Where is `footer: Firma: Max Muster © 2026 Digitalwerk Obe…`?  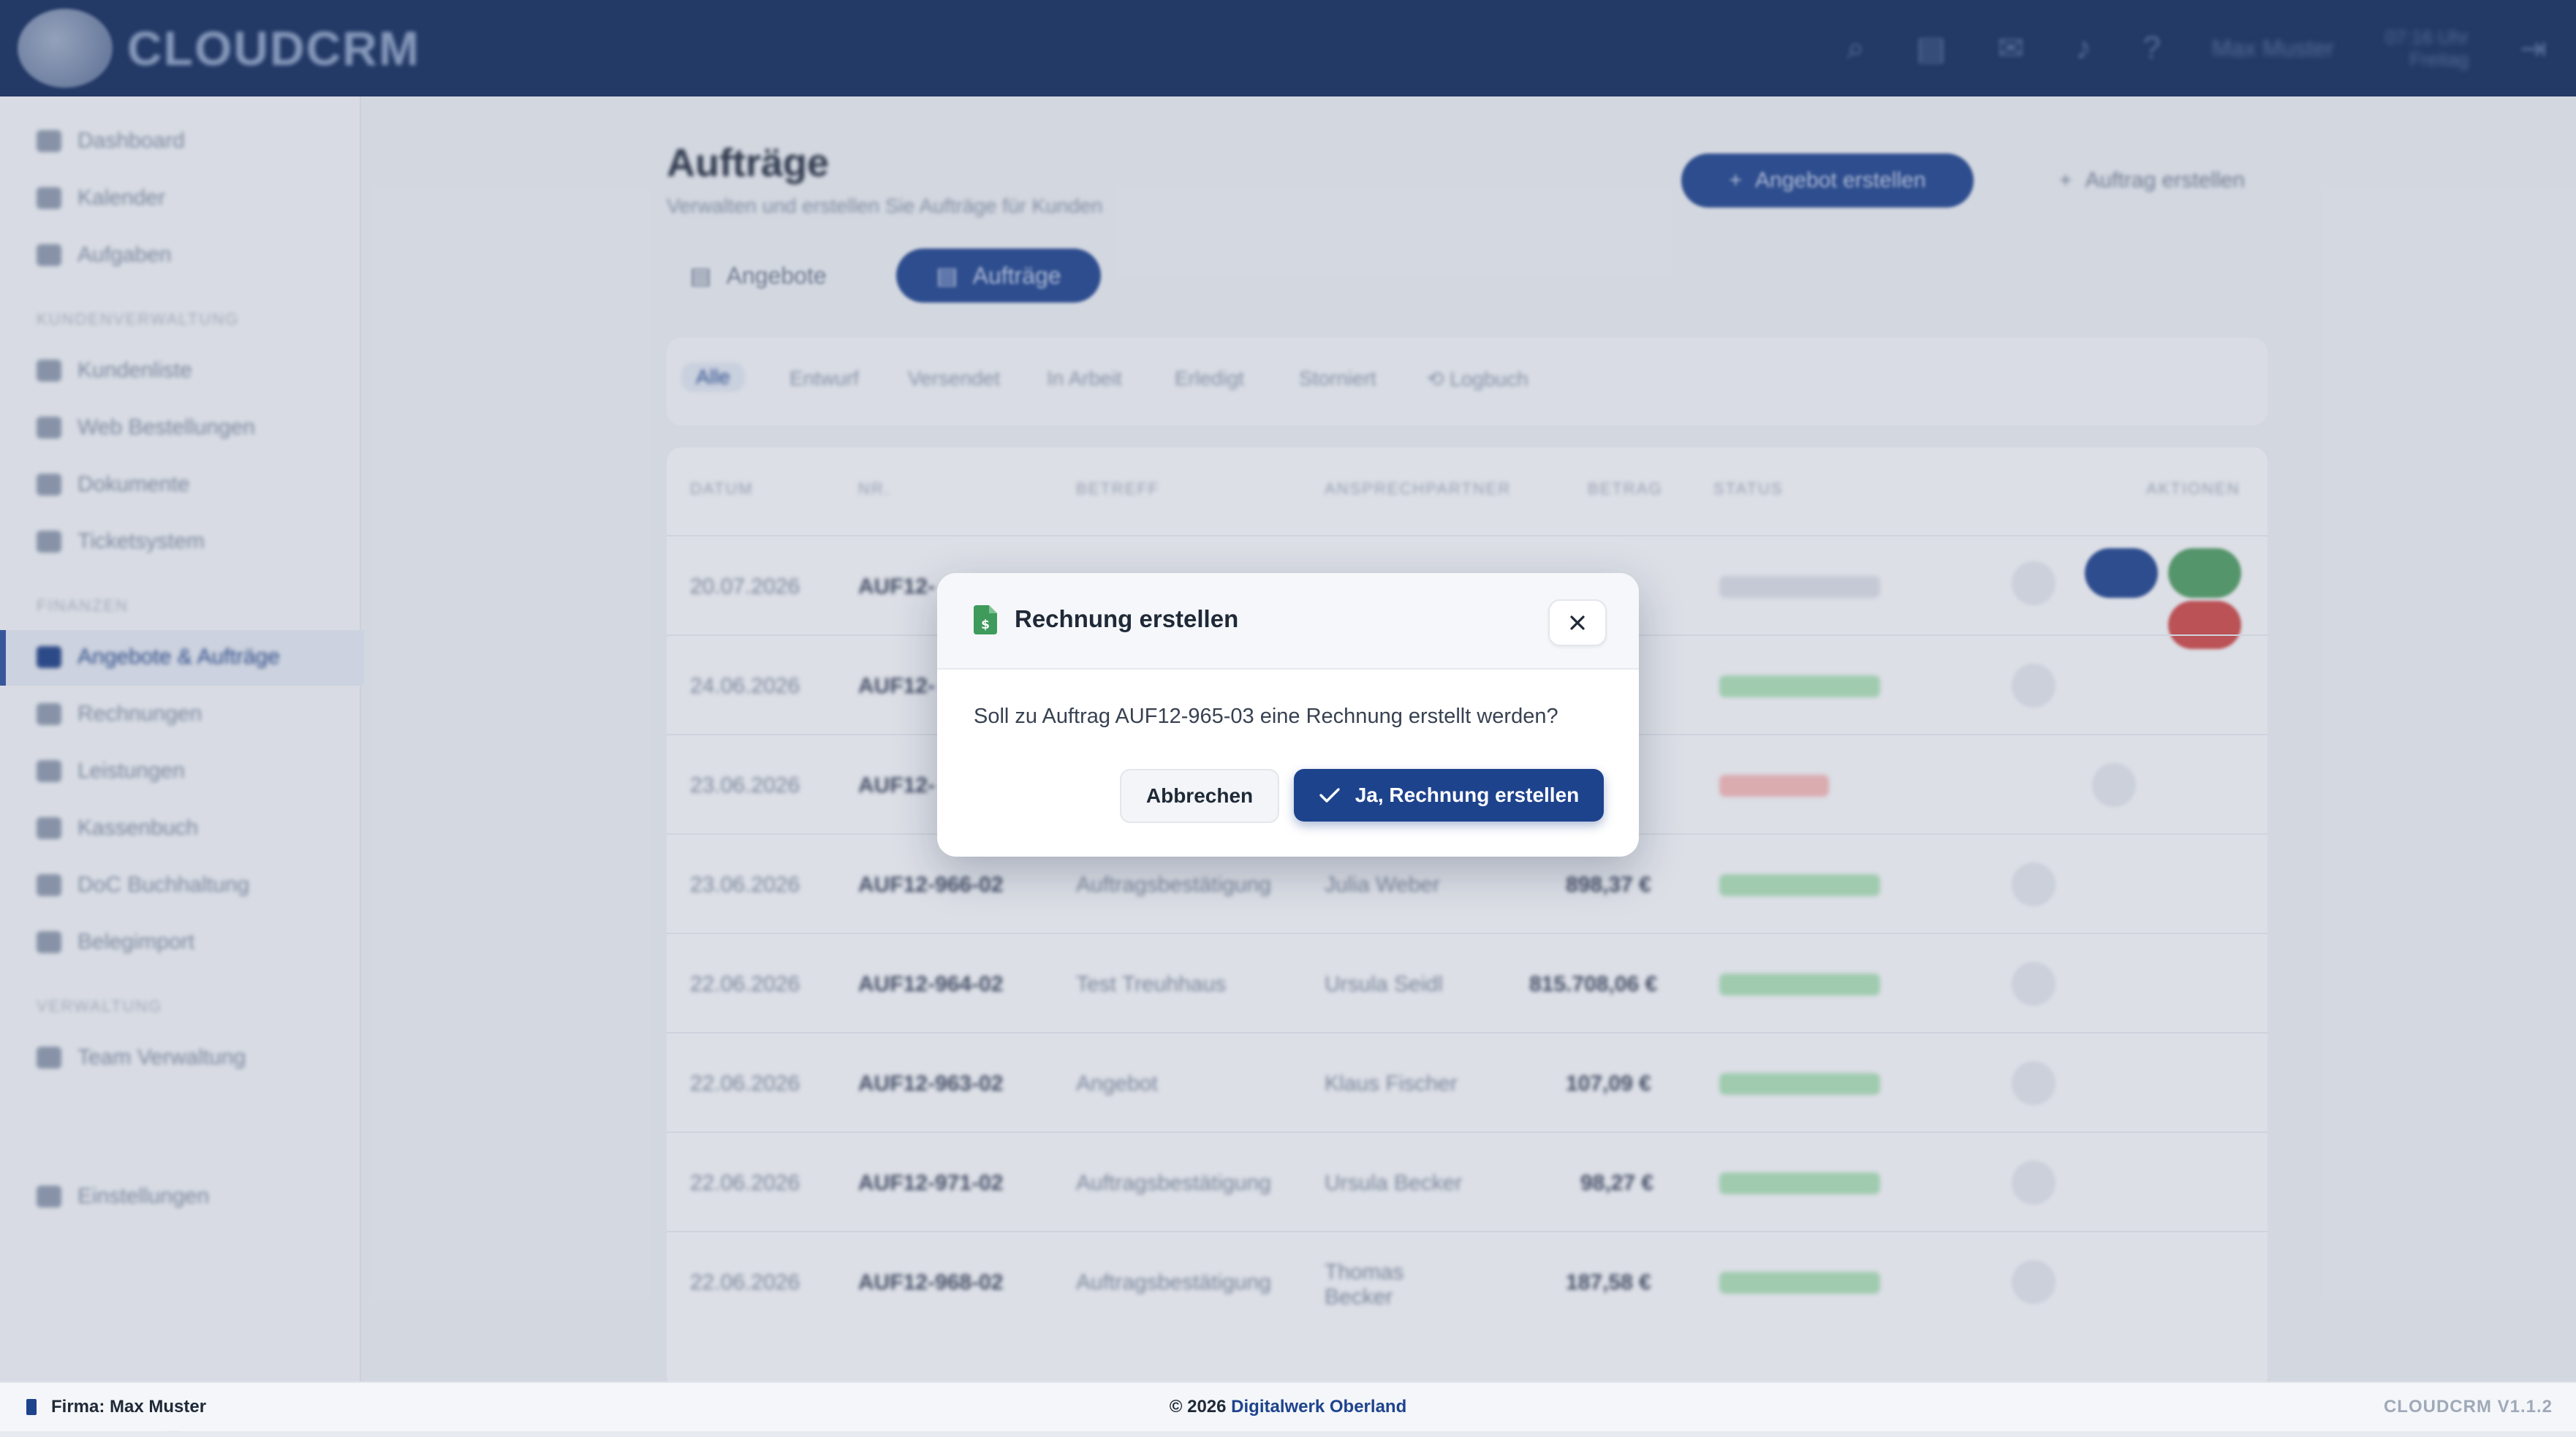 footer: Firma: Max Muster © 2026 Digitalwerk Obe… is located at coordinates (1288, 1406).